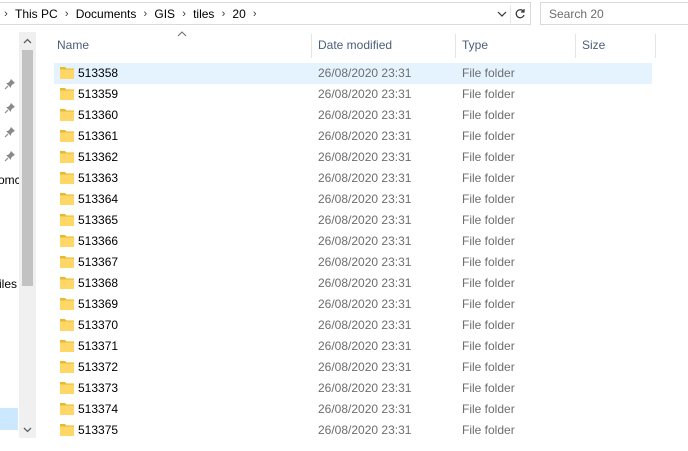 The height and width of the screenshot is (451, 688). I want to click on file-row: 513371 26/08/2020 23:31 File folder, so click(353, 346).